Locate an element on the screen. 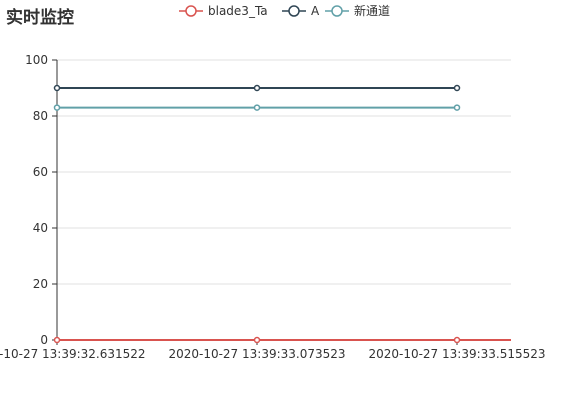 This screenshot has height=400, width=568. y-axis-tick-label: 20 is located at coordinates (40, 284).